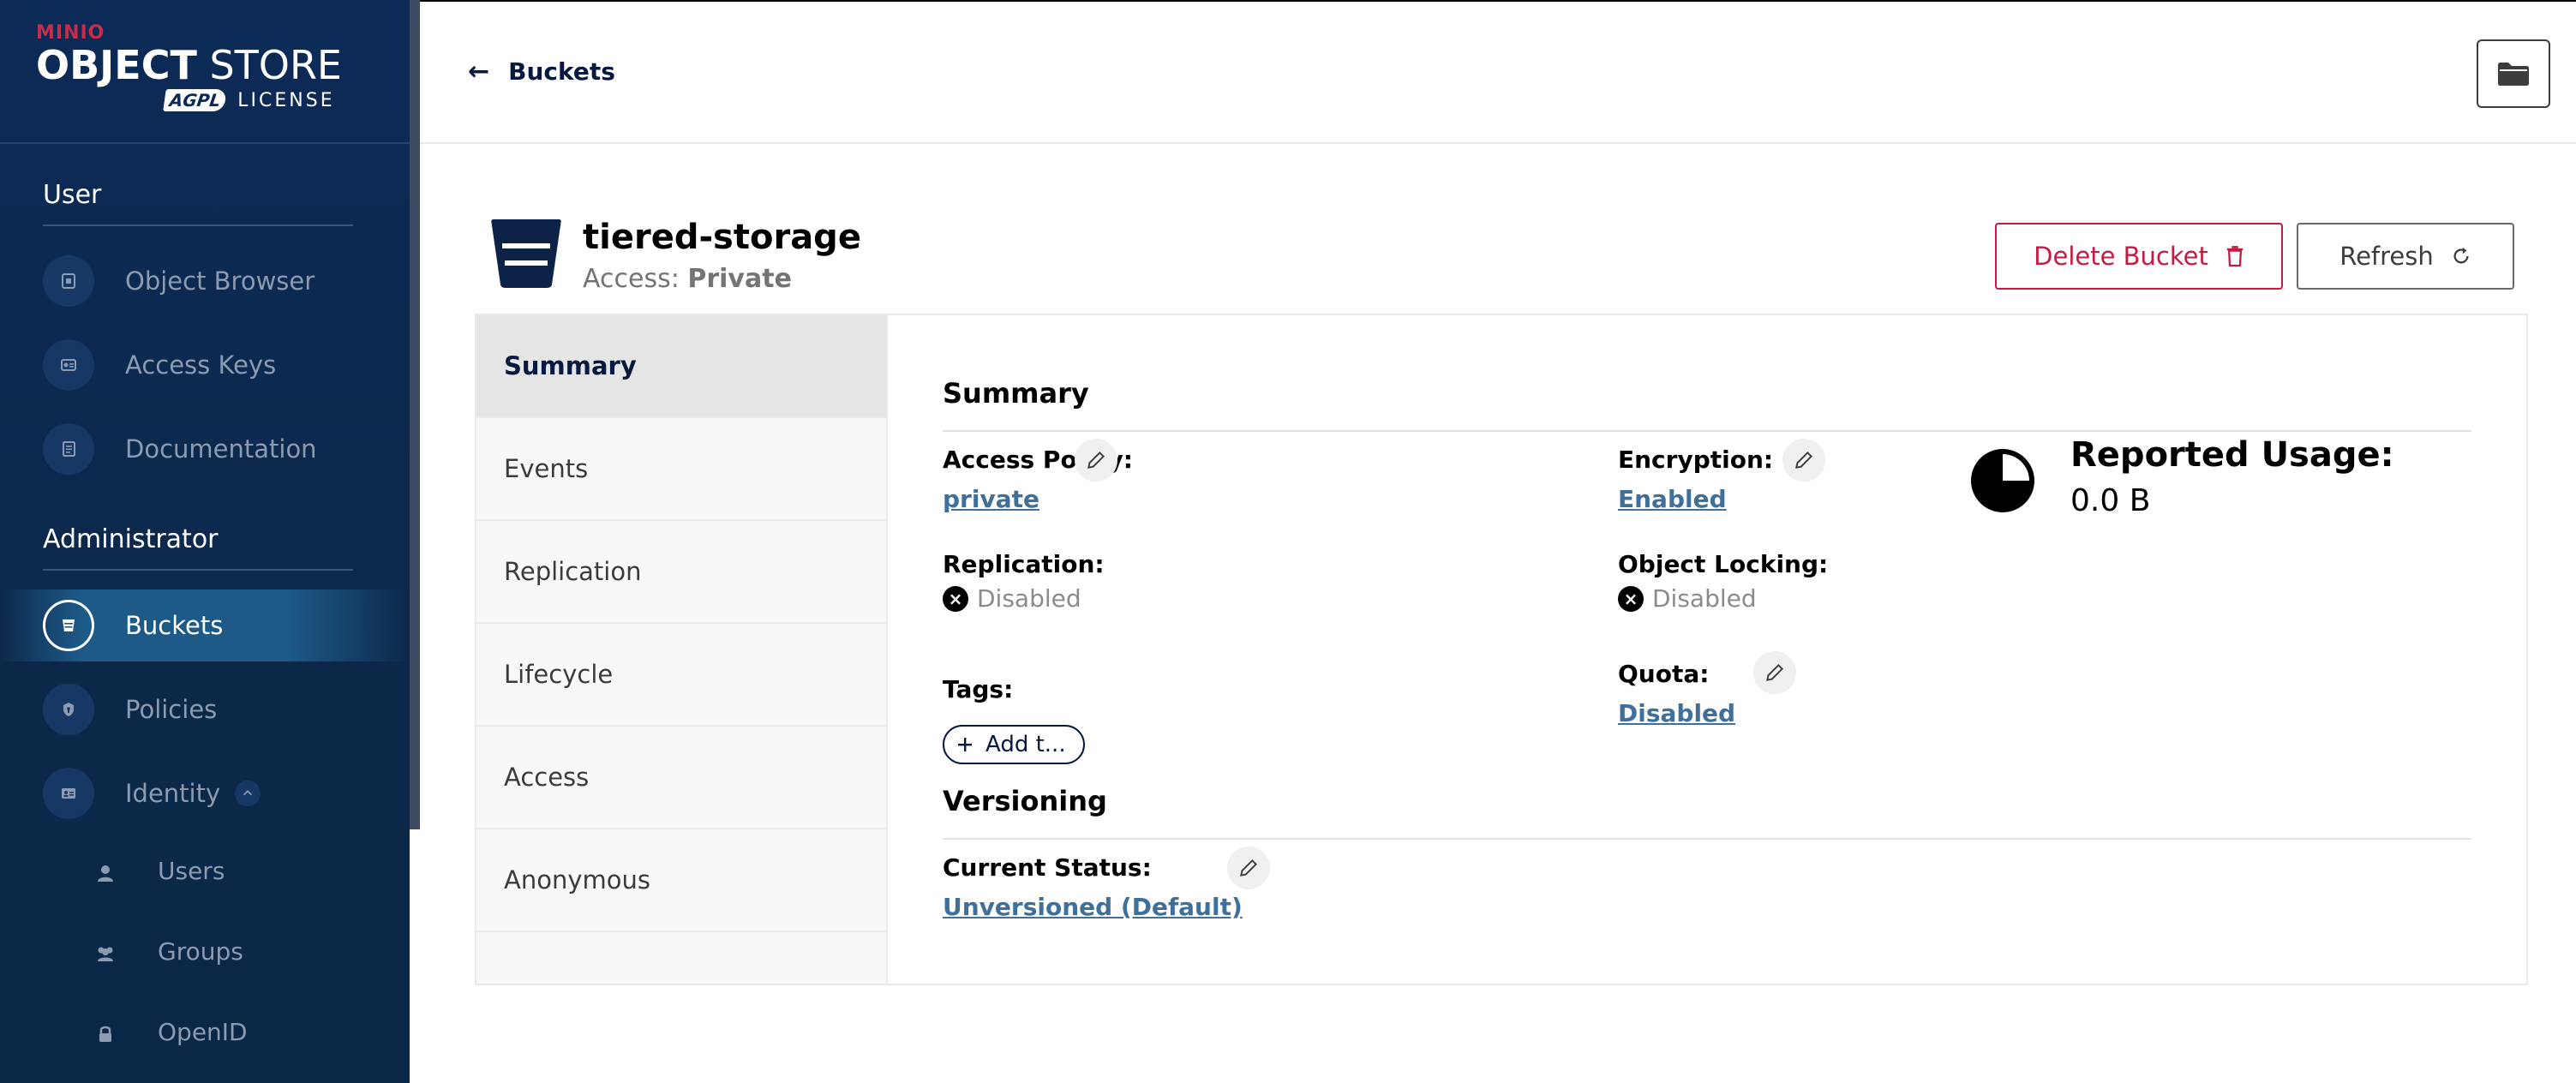  Describe the element at coordinates (68, 281) in the screenshot. I see `object-browser-icon` at that location.